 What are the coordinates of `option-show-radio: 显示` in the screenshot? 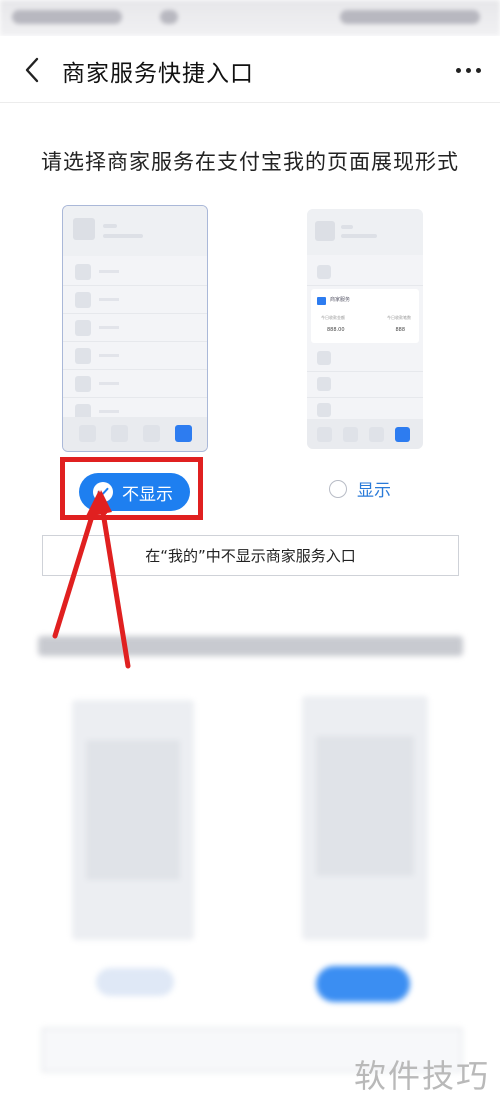 It's located at (360, 488).